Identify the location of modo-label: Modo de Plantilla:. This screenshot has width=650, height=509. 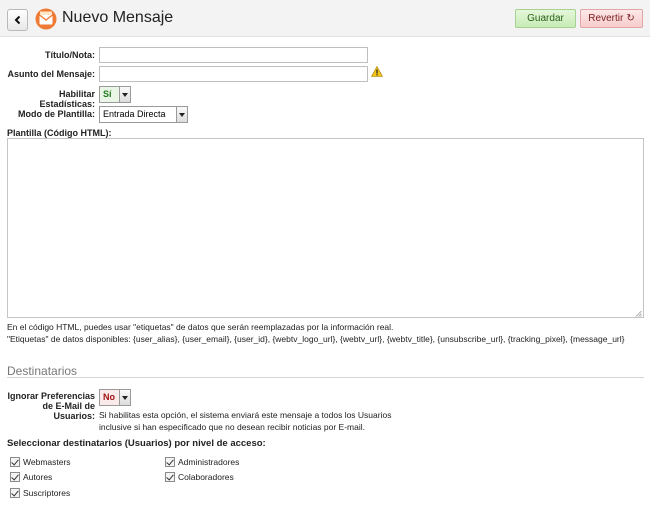
(56, 114).